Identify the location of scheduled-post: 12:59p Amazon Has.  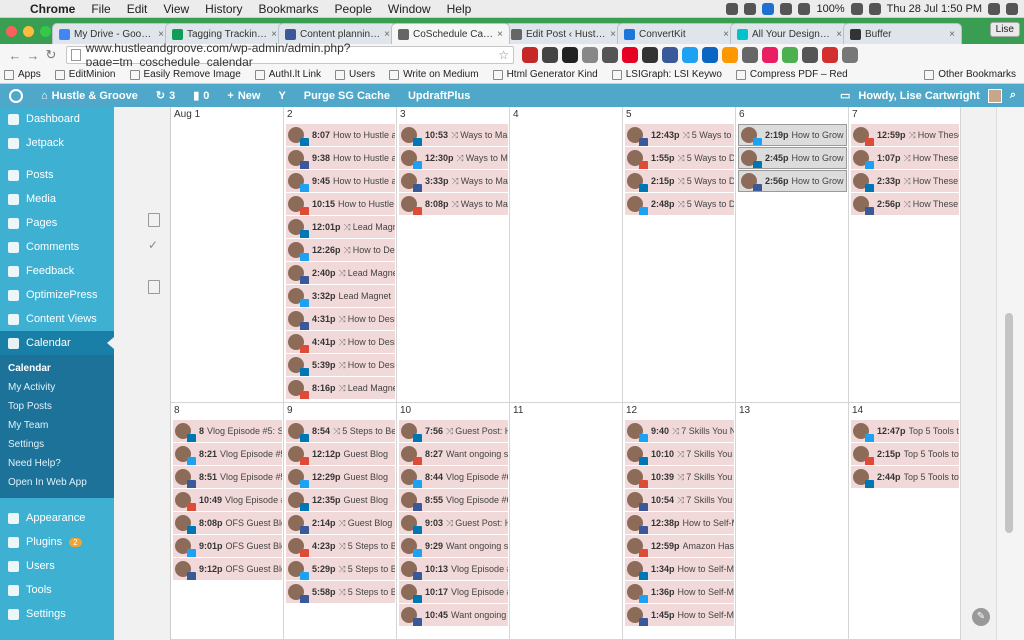
(679, 546).